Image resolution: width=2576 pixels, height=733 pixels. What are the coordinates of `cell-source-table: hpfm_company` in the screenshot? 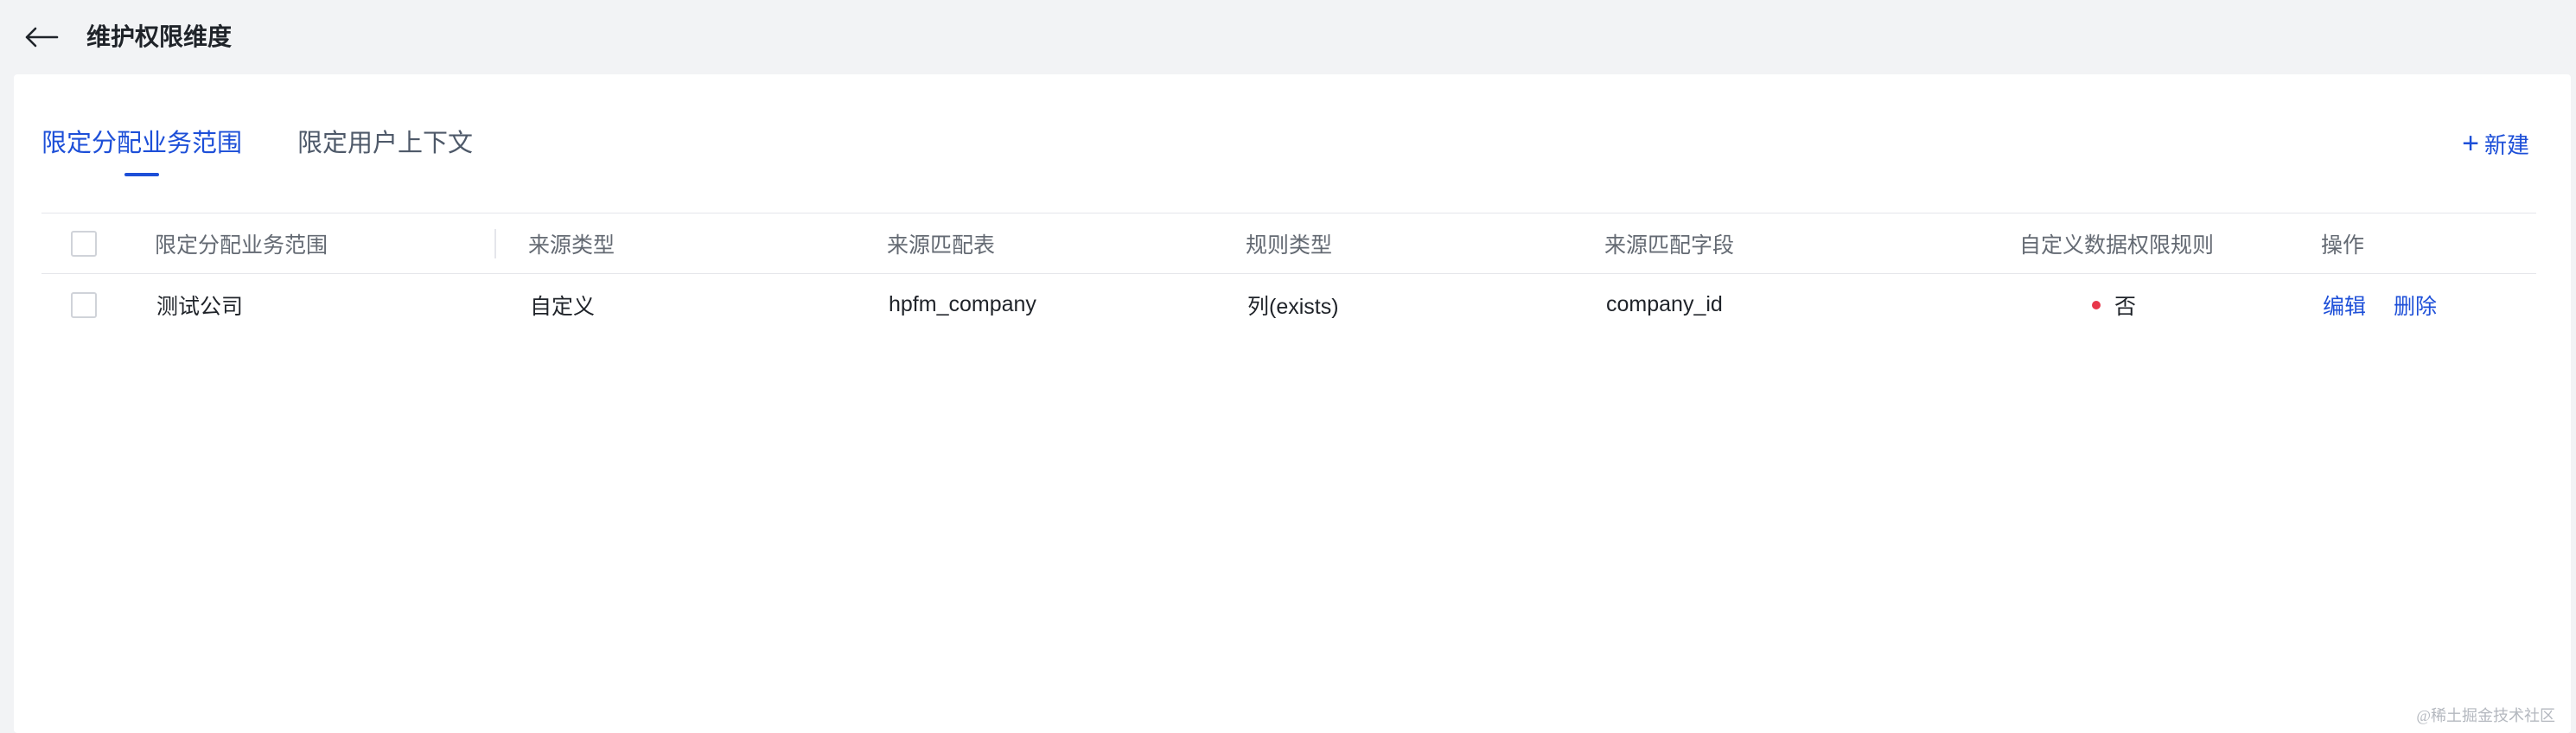 It's located at (962, 304).